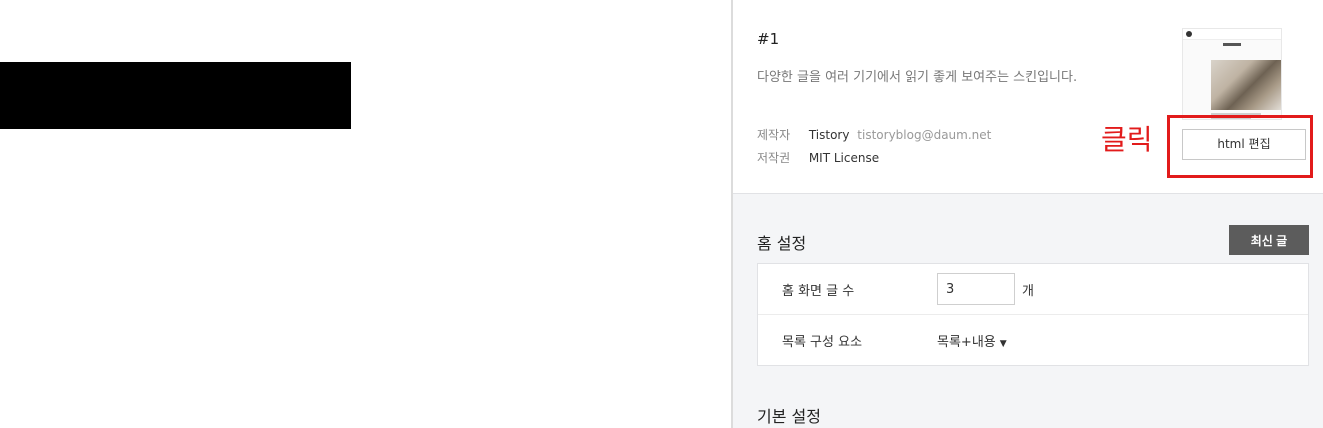 The width and height of the screenshot is (1323, 428). I want to click on post-count-label: 홈 화면 글 수, so click(818, 291).